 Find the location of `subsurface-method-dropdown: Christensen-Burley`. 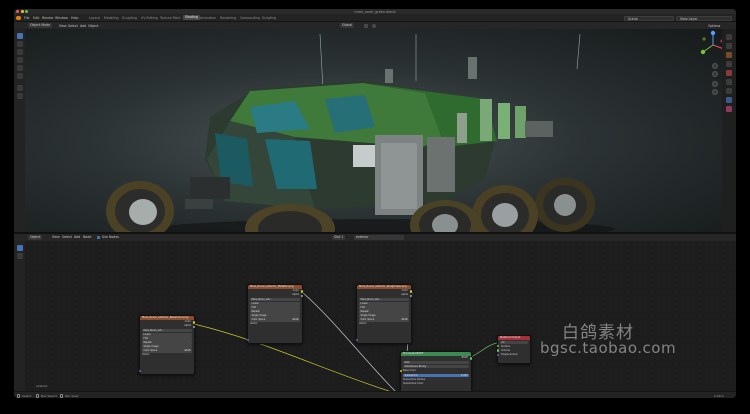

subsurface-method-dropdown: Christensen-Burley is located at coordinates (436, 366).